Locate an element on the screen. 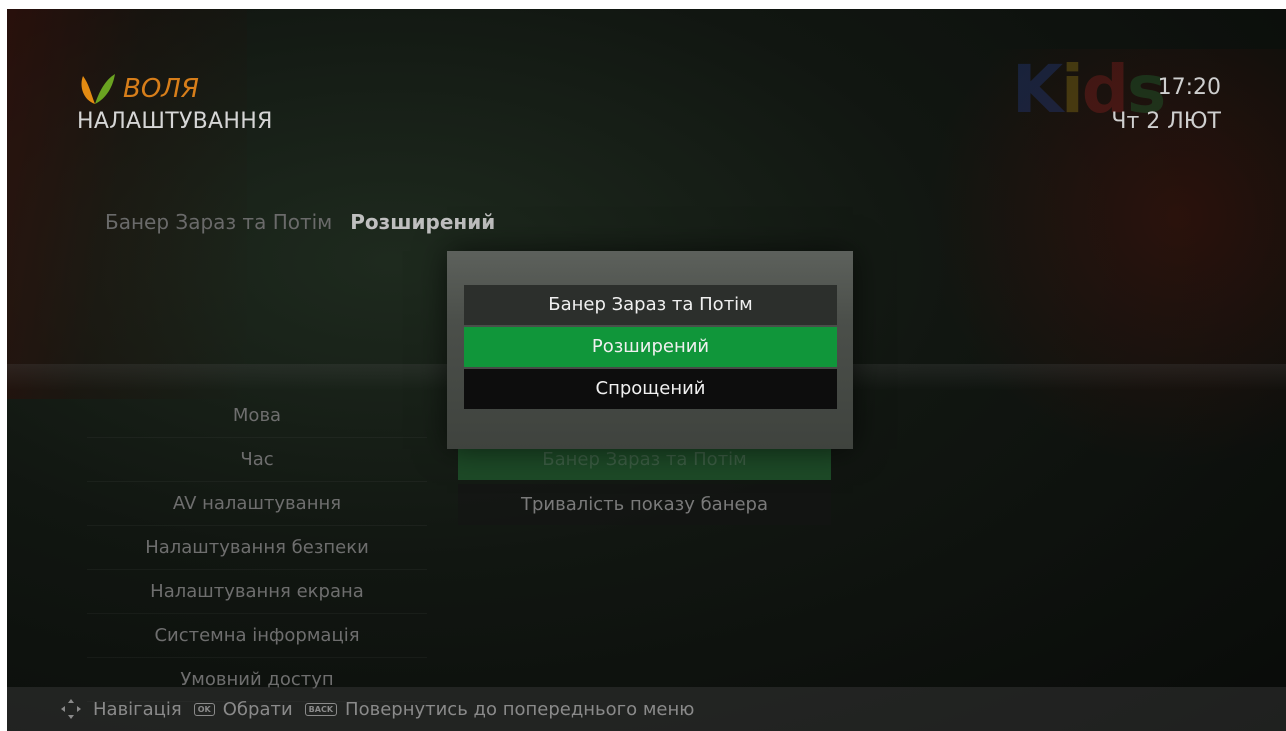 The height and width of the screenshot is (731, 1286). sub-menu-item-banner-duration: Тривалість показу банера is located at coordinates (644, 504).